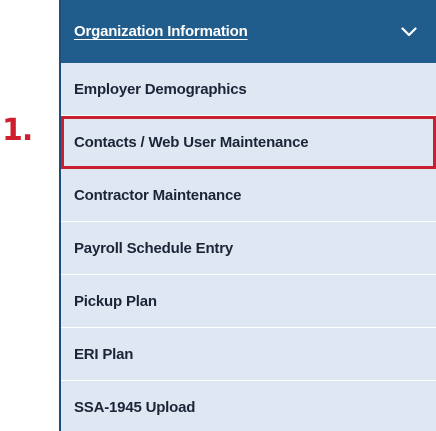 The height and width of the screenshot is (431, 436). I want to click on menu-item-label: Contacts / Web User Maintenance, so click(191, 142).